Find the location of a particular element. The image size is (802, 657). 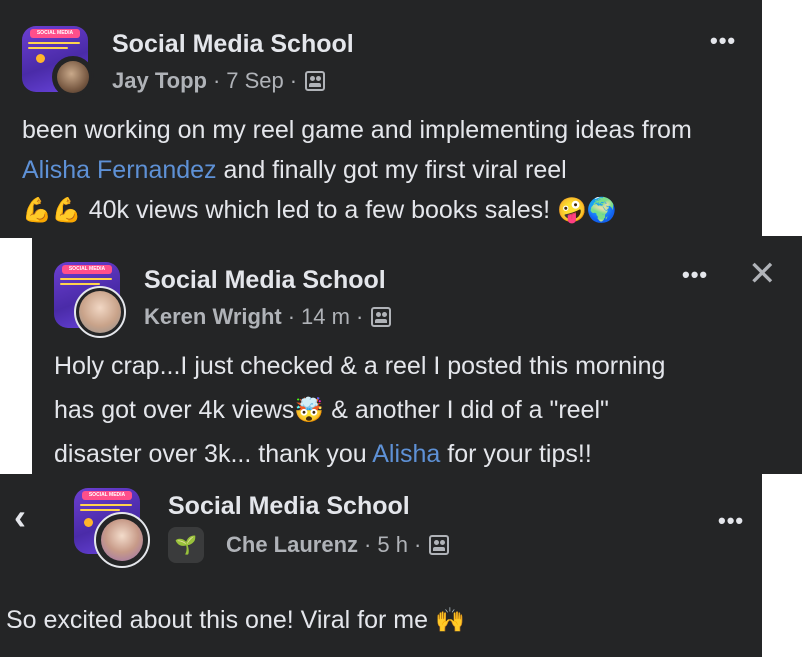

body-text: for your tips!! is located at coordinates (516, 454).